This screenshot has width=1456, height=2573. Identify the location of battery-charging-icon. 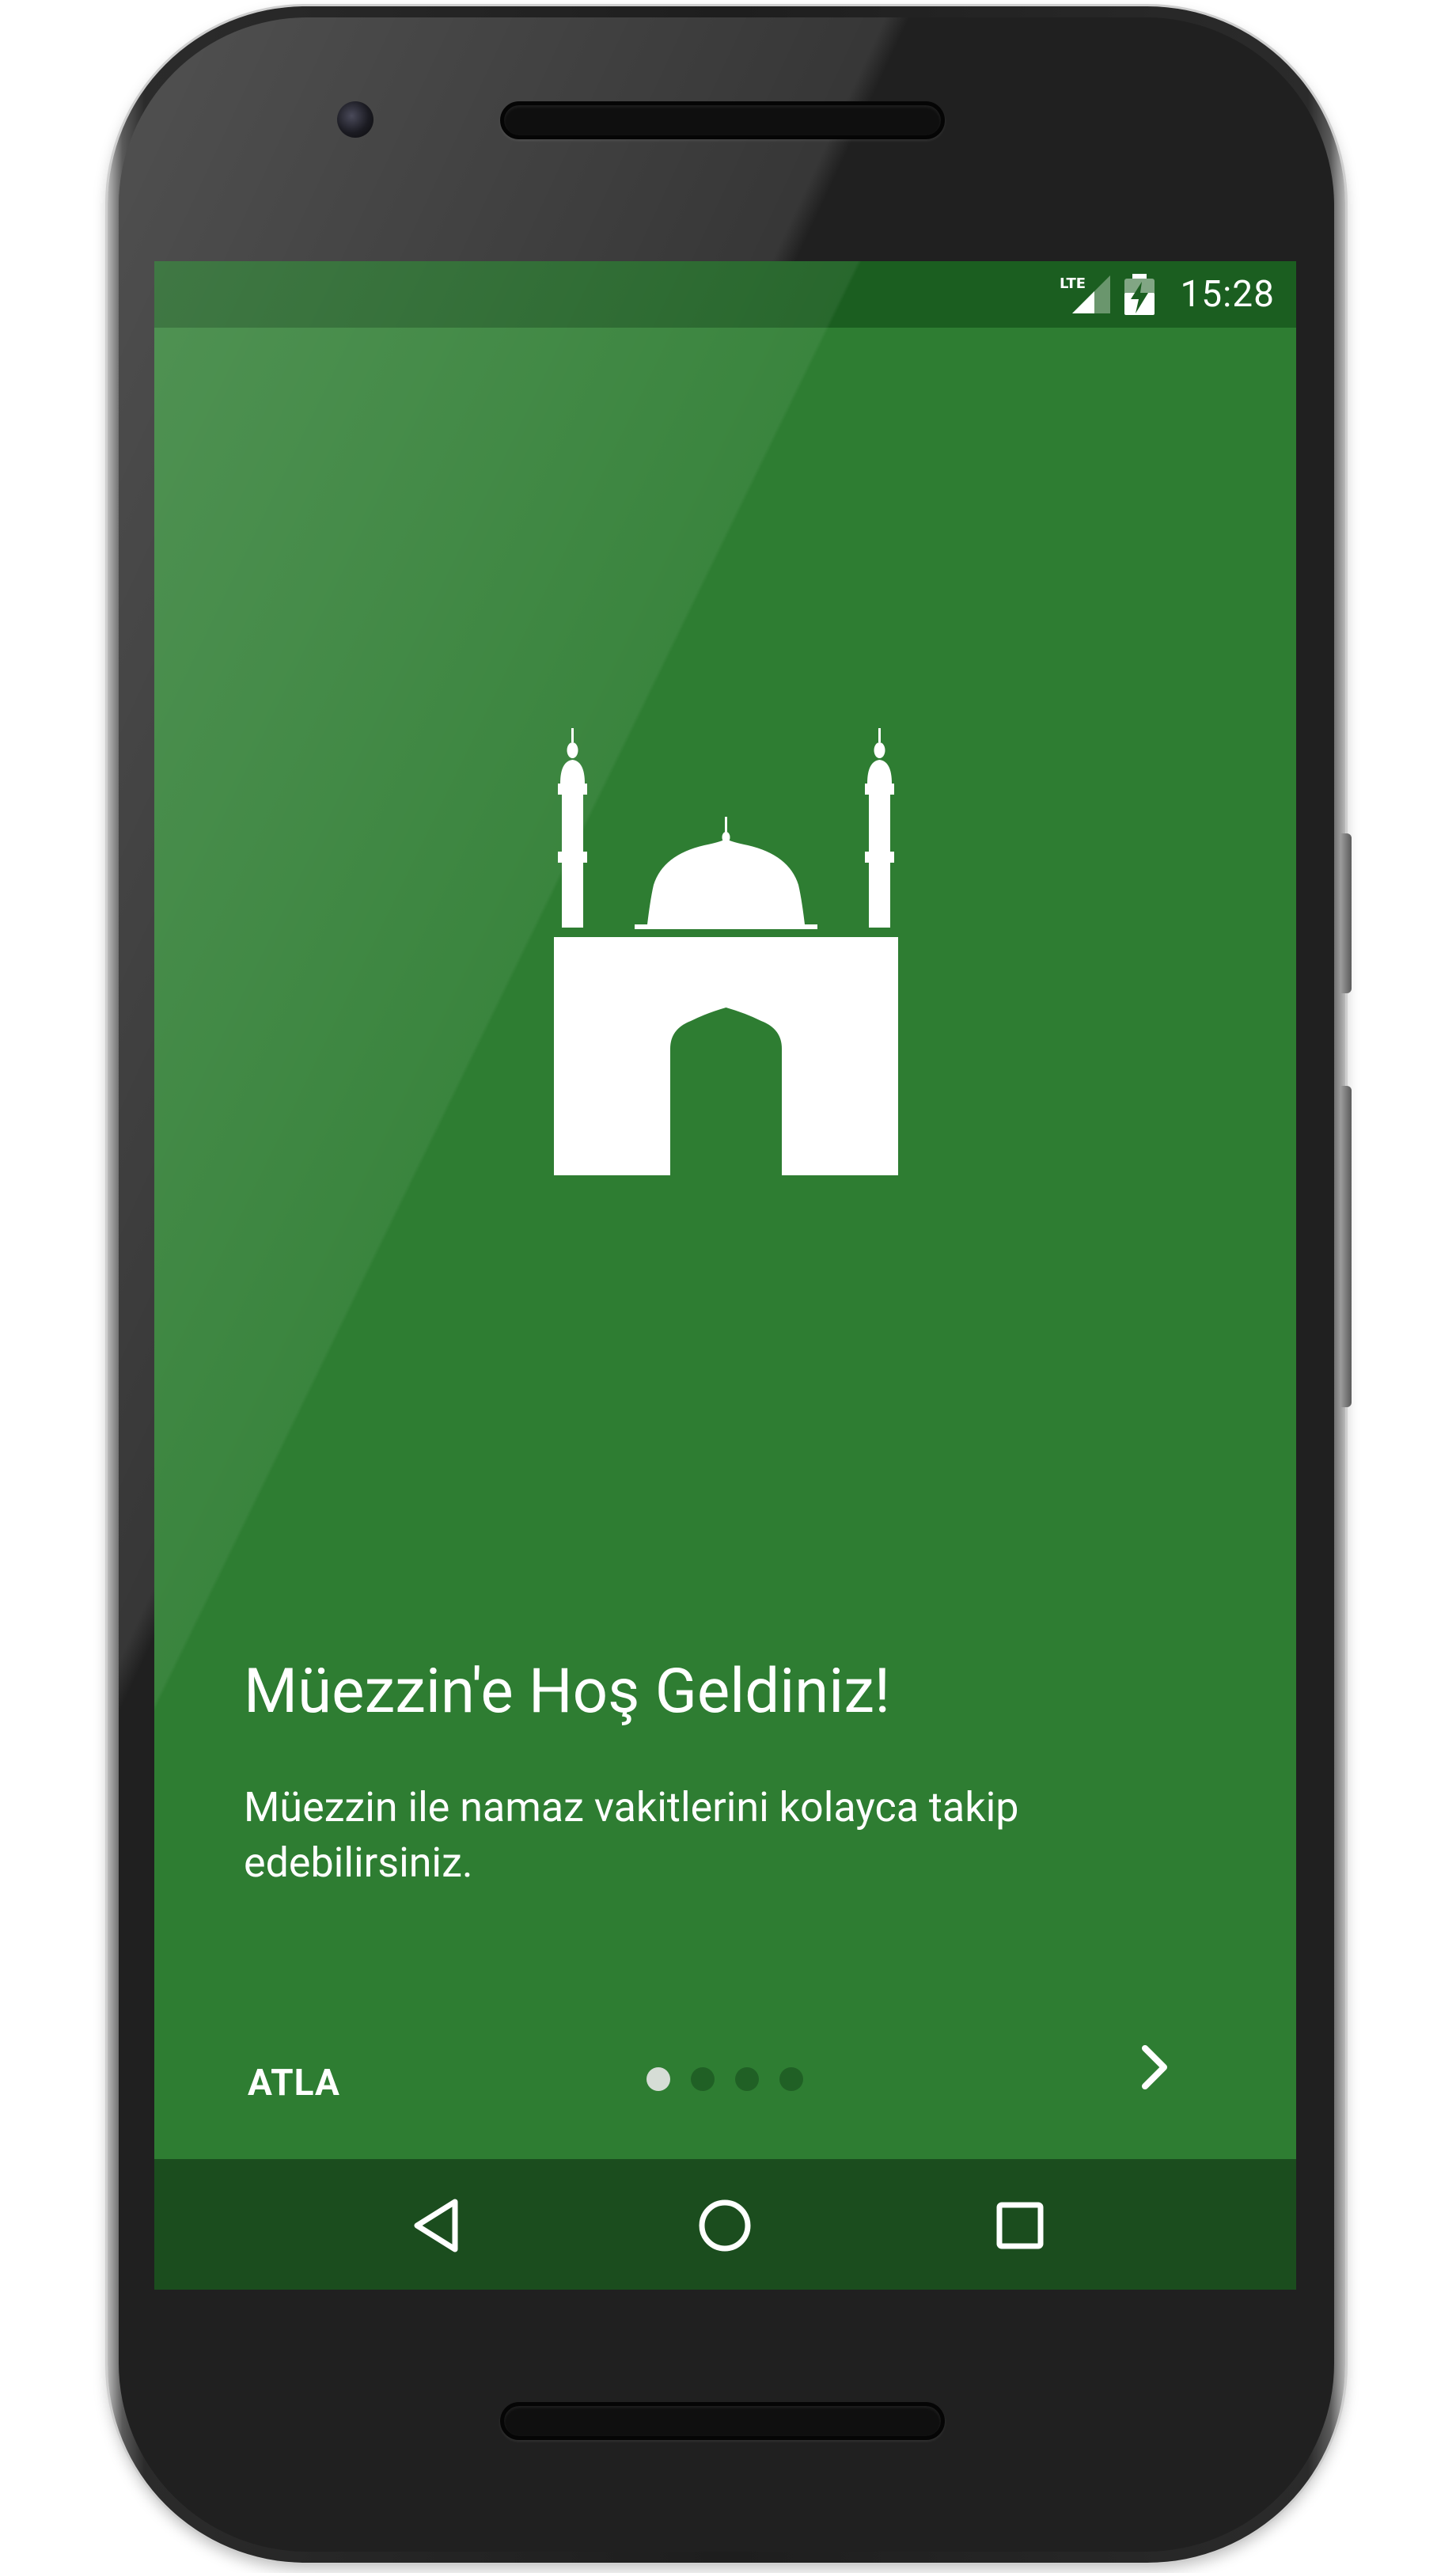
(1139, 294).